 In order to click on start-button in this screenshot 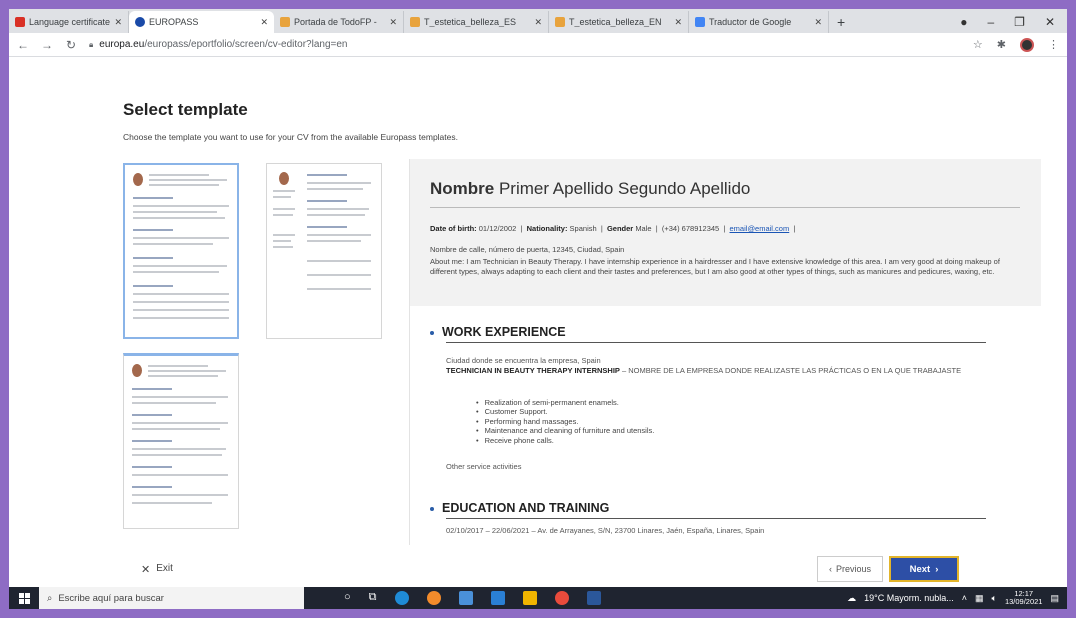, I will do `click(24, 598)`.